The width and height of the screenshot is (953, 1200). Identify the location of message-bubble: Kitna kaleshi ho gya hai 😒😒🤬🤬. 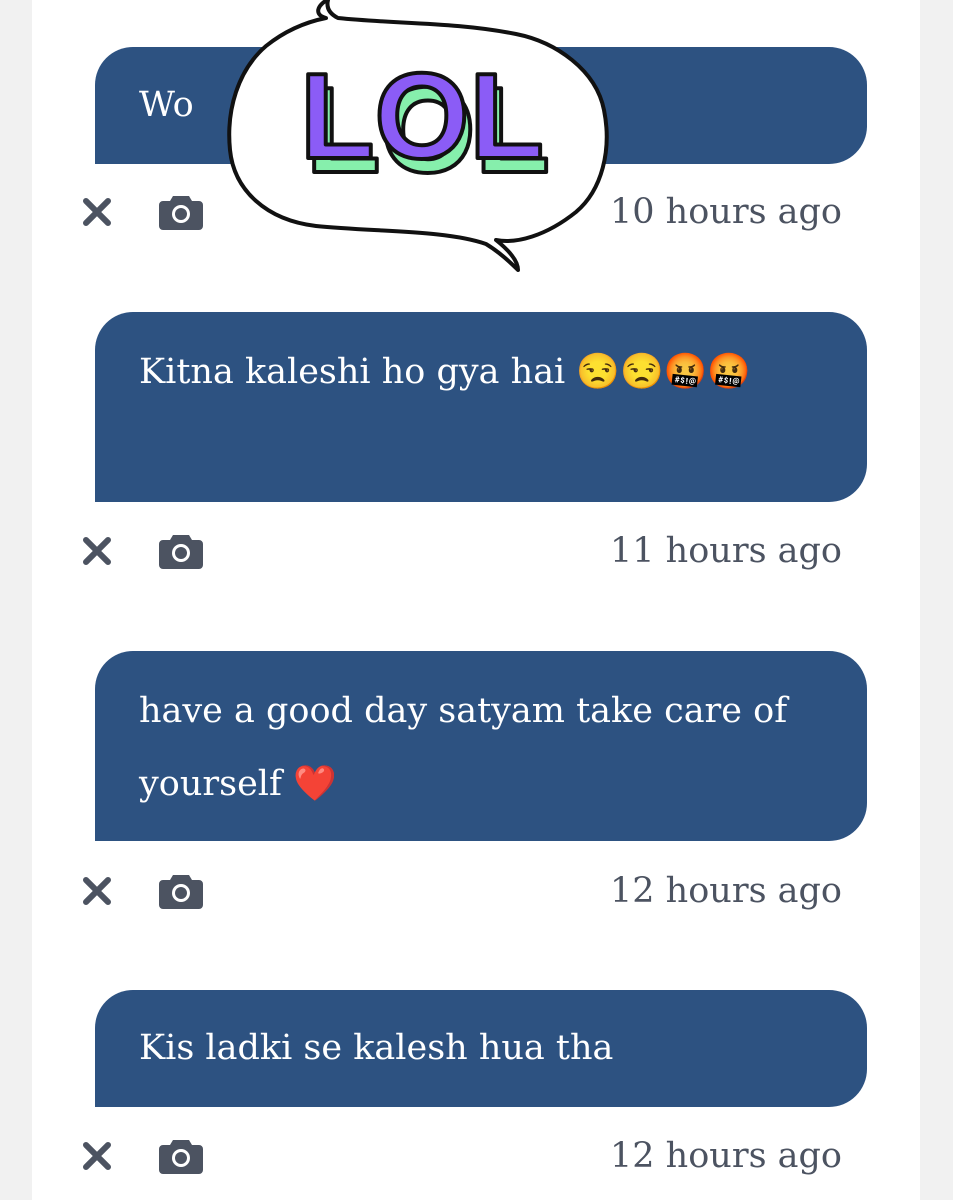
(481, 407).